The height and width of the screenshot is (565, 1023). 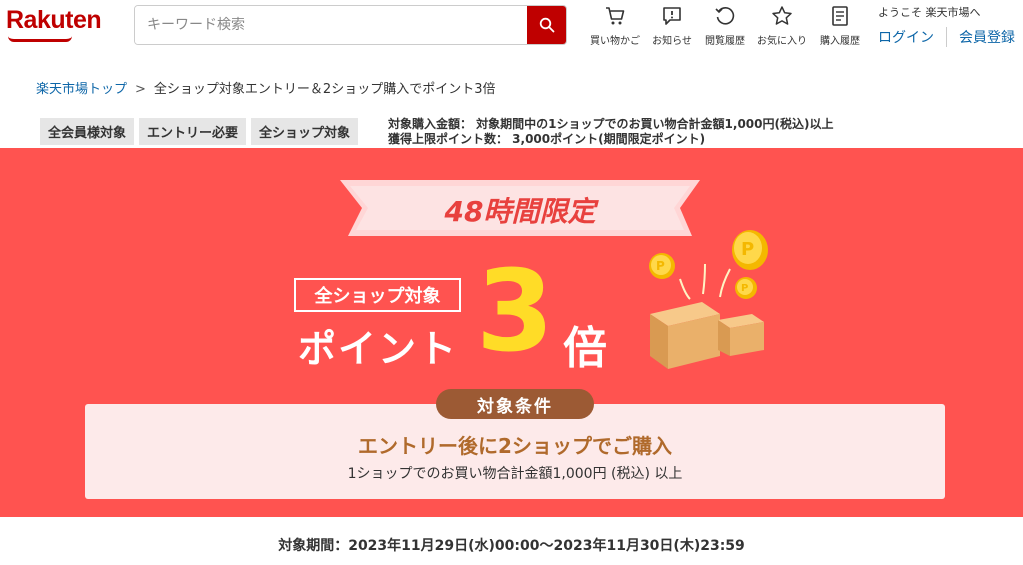 What do you see at coordinates (377, 295) in the screenshot?
I see `all-shop-label: 全ショップ対象` at bounding box center [377, 295].